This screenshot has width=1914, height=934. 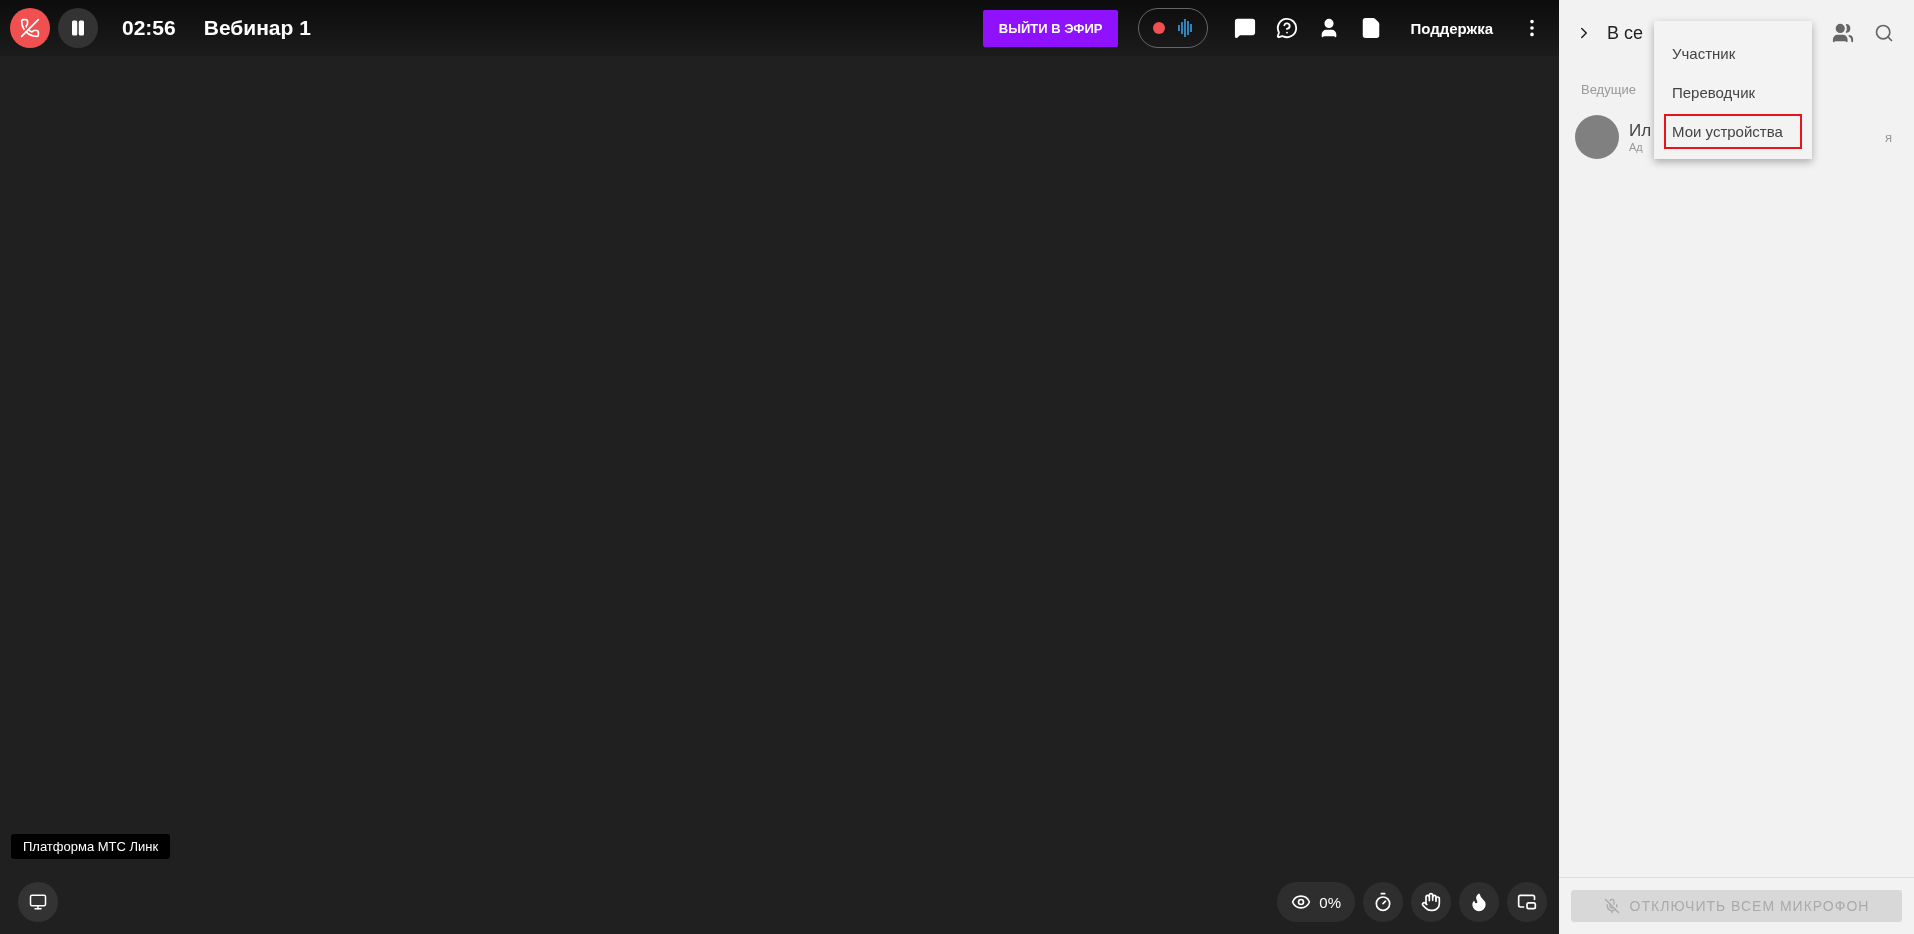 I want to click on flame-icon, so click(x=1479, y=902).